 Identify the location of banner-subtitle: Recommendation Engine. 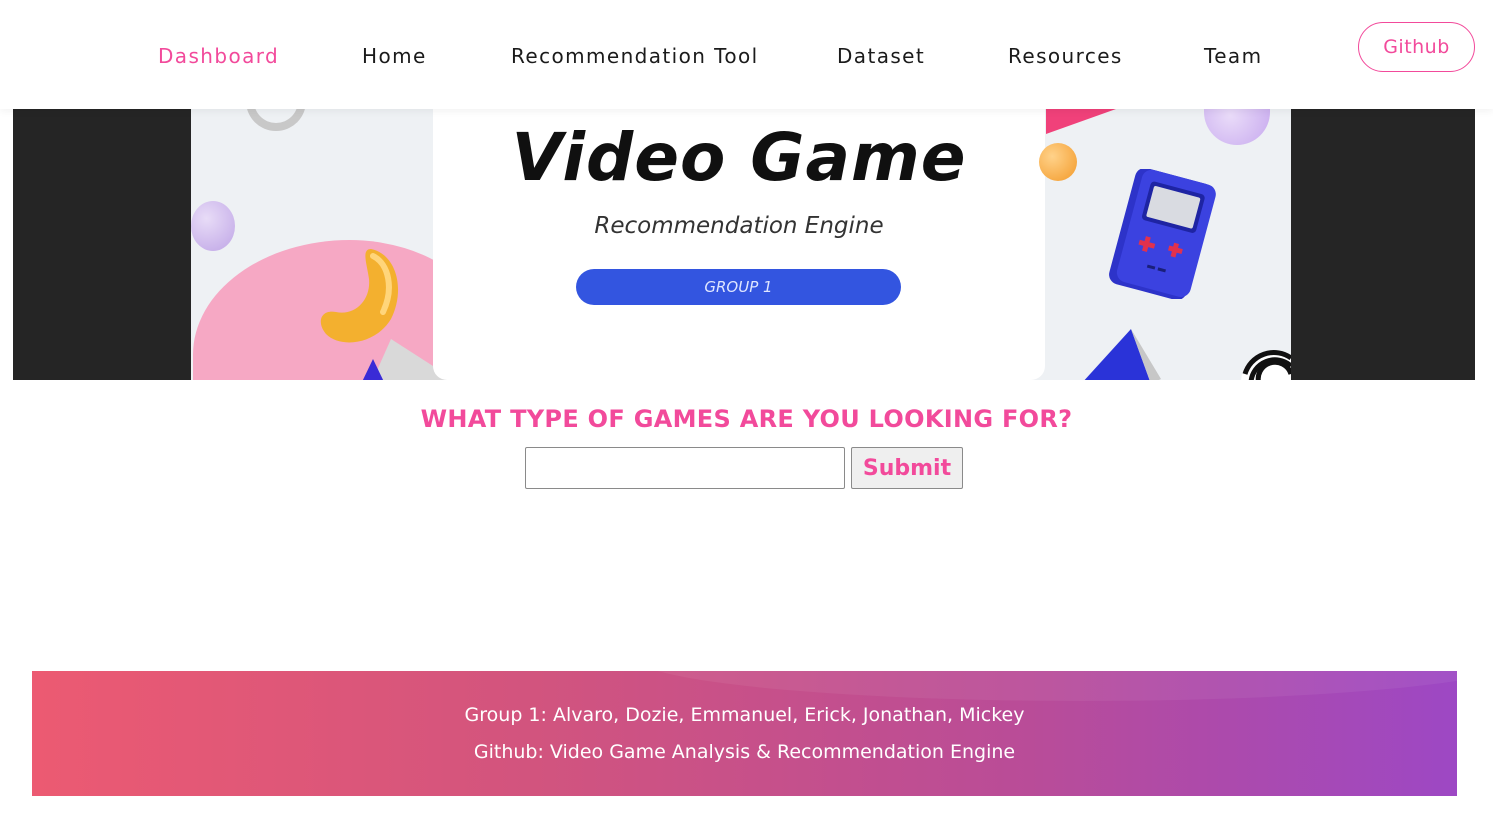
(739, 226).